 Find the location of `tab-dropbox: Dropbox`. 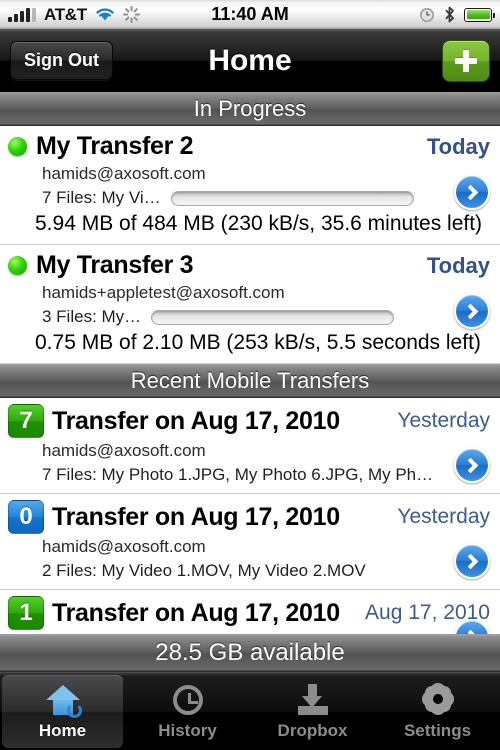

tab-dropbox: Dropbox is located at coordinates (312, 711).